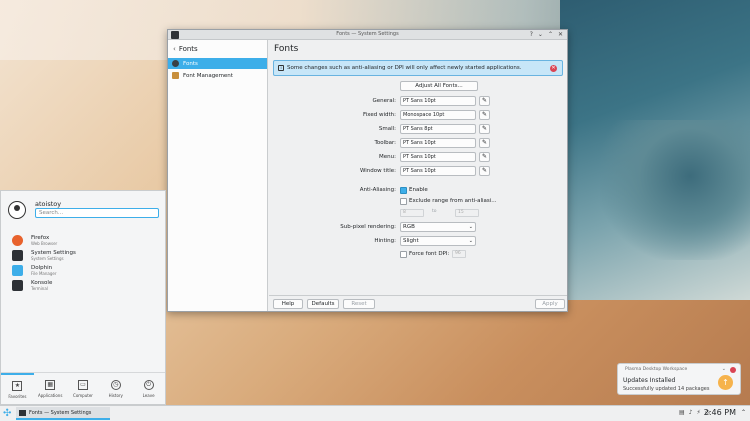 This screenshot has height=421, width=750. Describe the element at coordinates (550, 304) in the screenshot. I see `apply-button: Apply` at that location.